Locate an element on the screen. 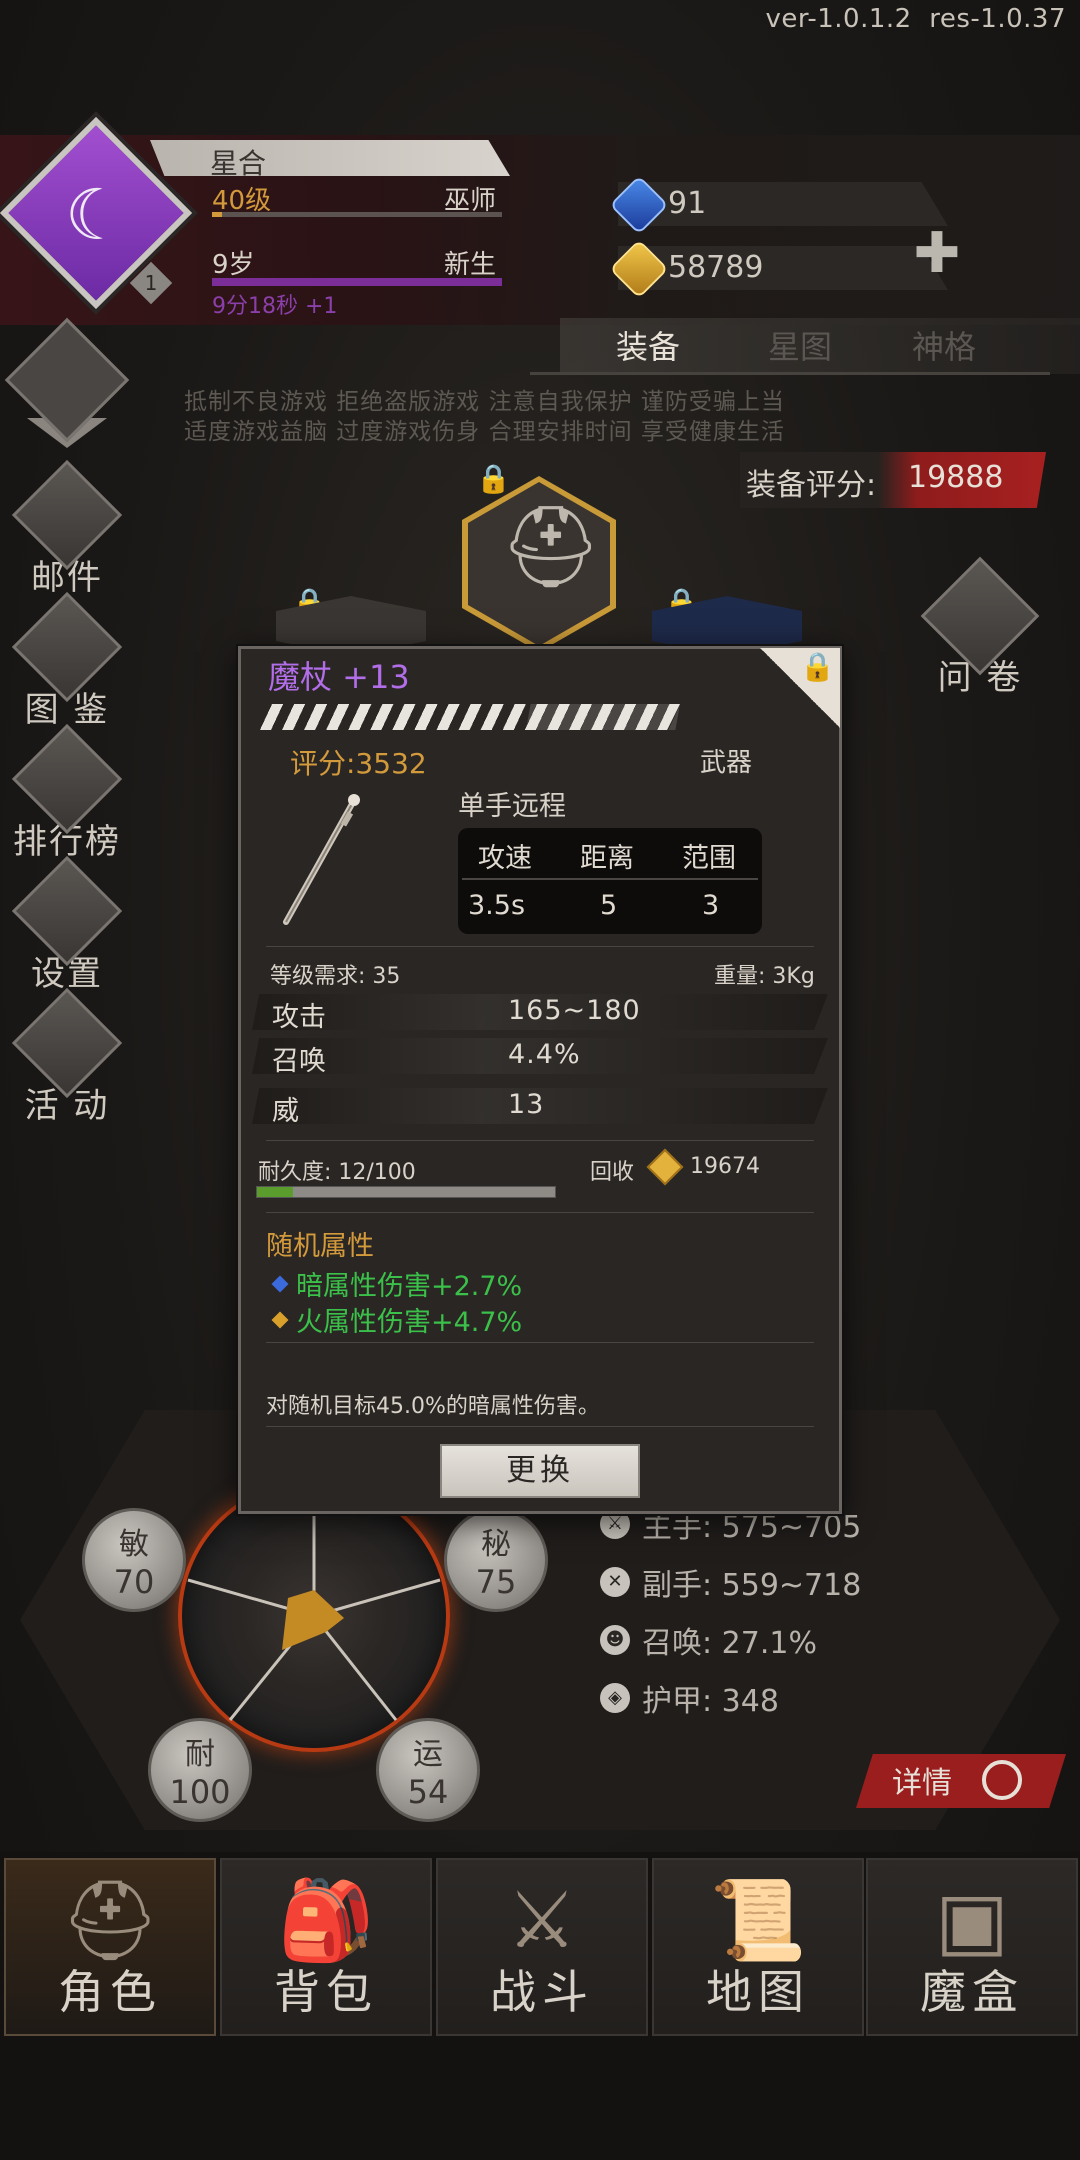  nav-backpack: 🎒 背包 is located at coordinates (326, 1947).